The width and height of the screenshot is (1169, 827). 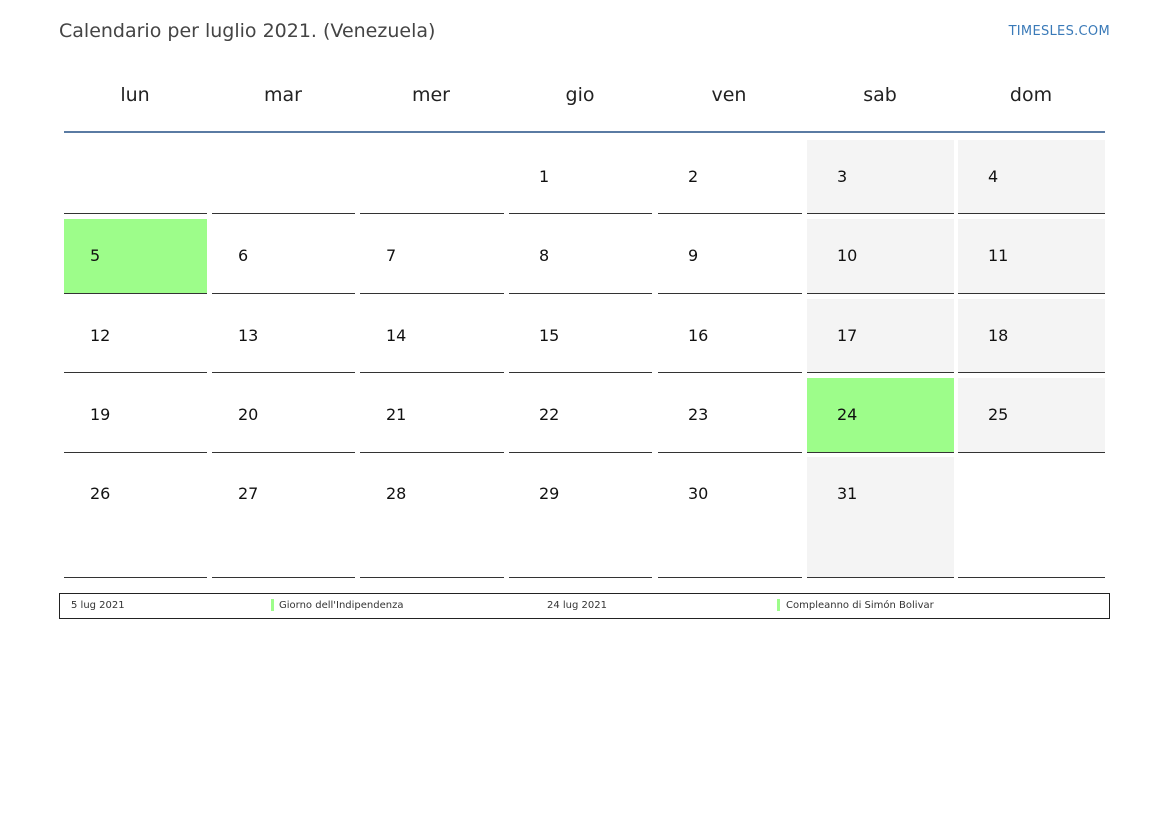 What do you see at coordinates (549, 493) in the screenshot?
I see `day-number: 29` at bounding box center [549, 493].